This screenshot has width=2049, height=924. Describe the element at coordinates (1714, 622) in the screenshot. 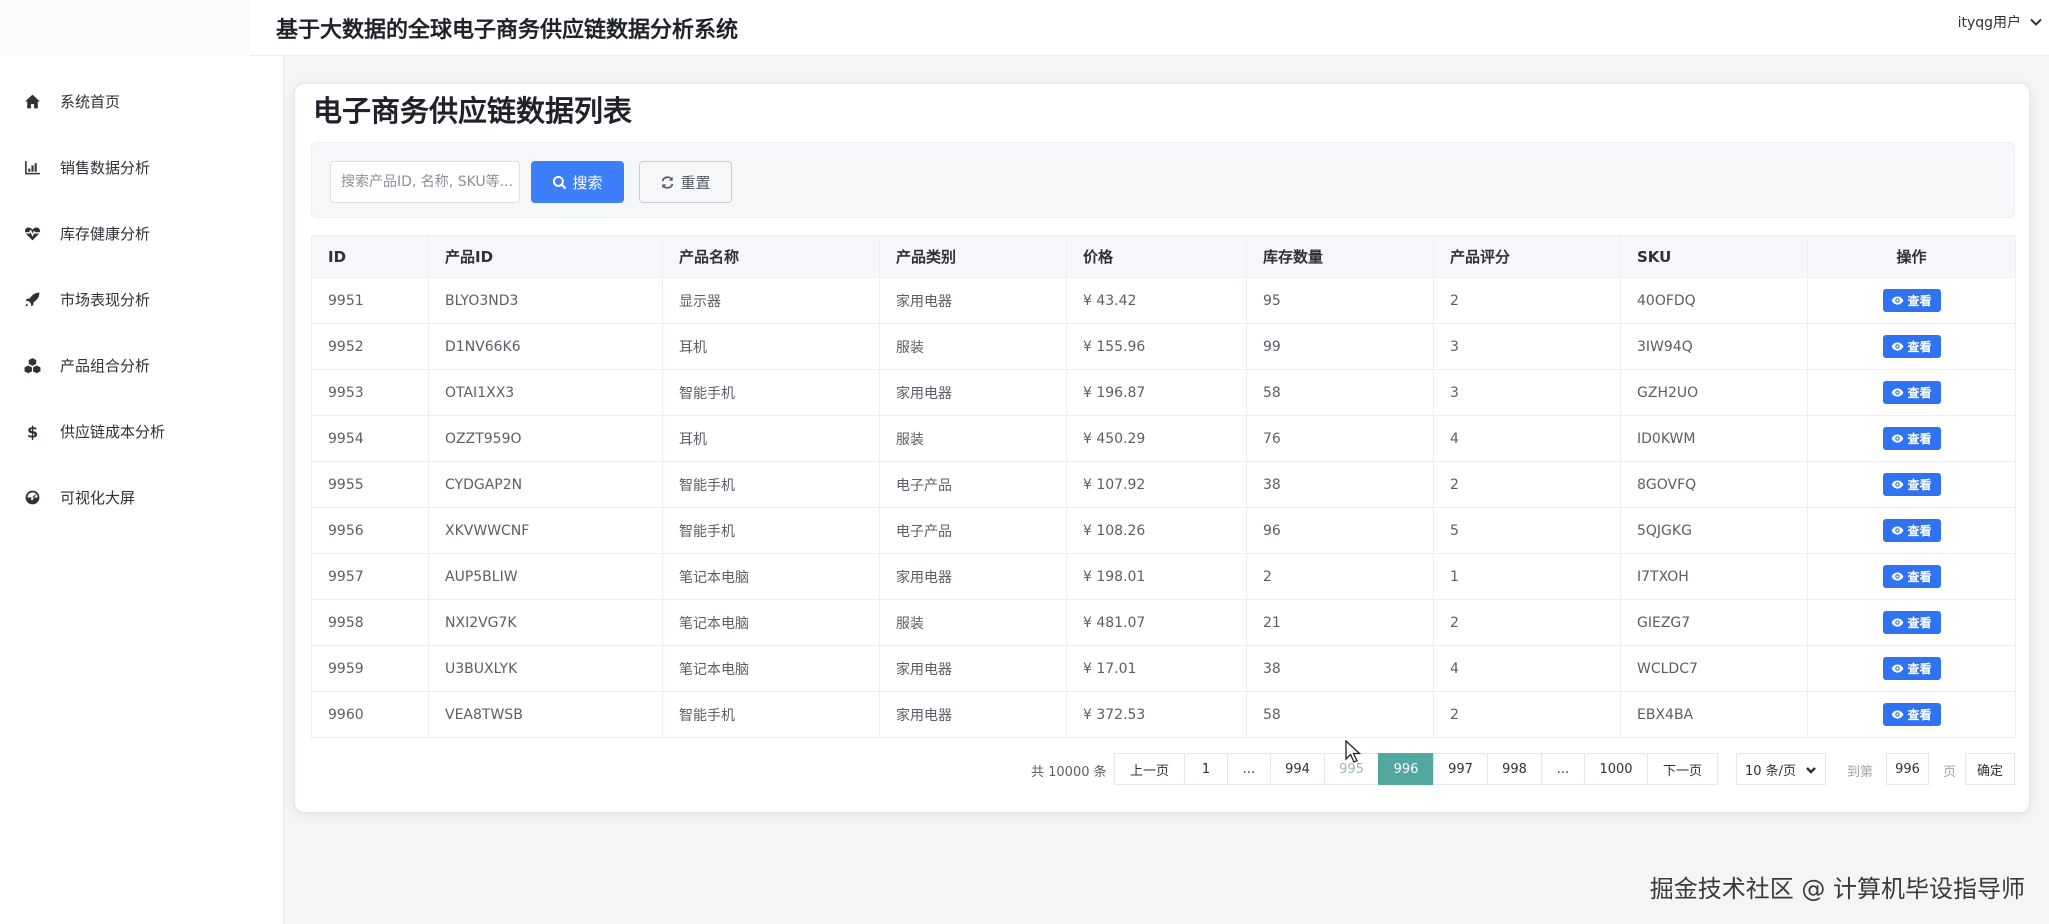

I see `table-cell: GIEZG7` at that location.